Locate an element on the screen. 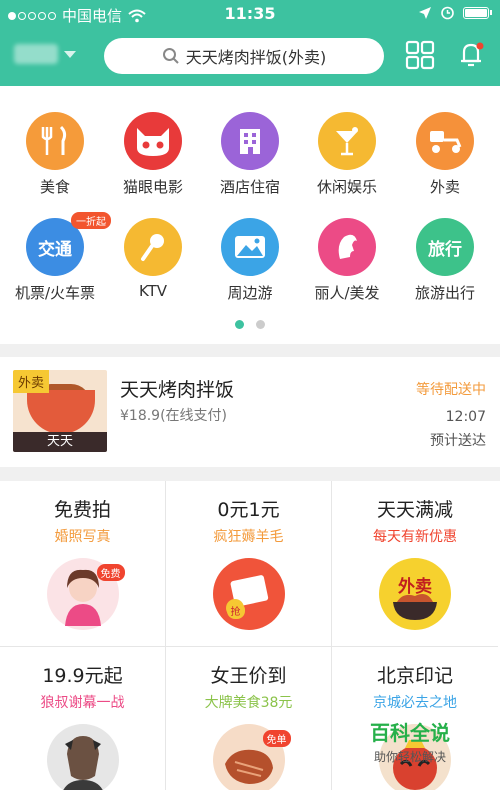 This screenshot has width=500, height=790. movie-poster-portrait is located at coordinates (82, 757).